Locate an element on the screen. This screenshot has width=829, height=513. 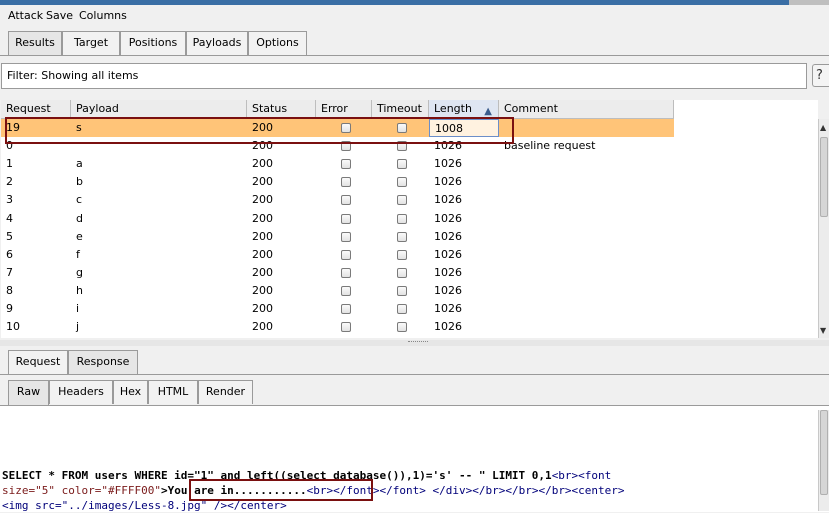
cell-payload: i is located at coordinates (78, 308).